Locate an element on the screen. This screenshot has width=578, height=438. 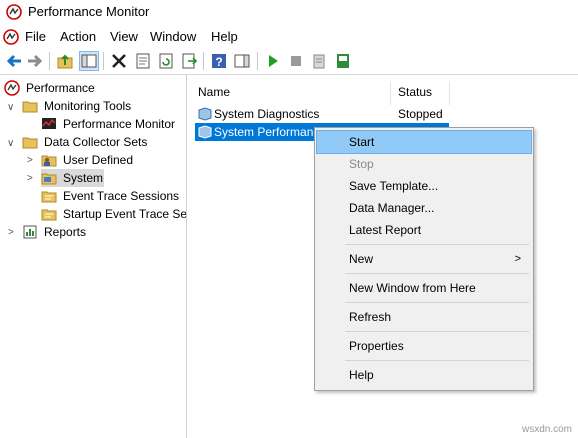
tree-label: Performance is located at coordinates (60, 88).